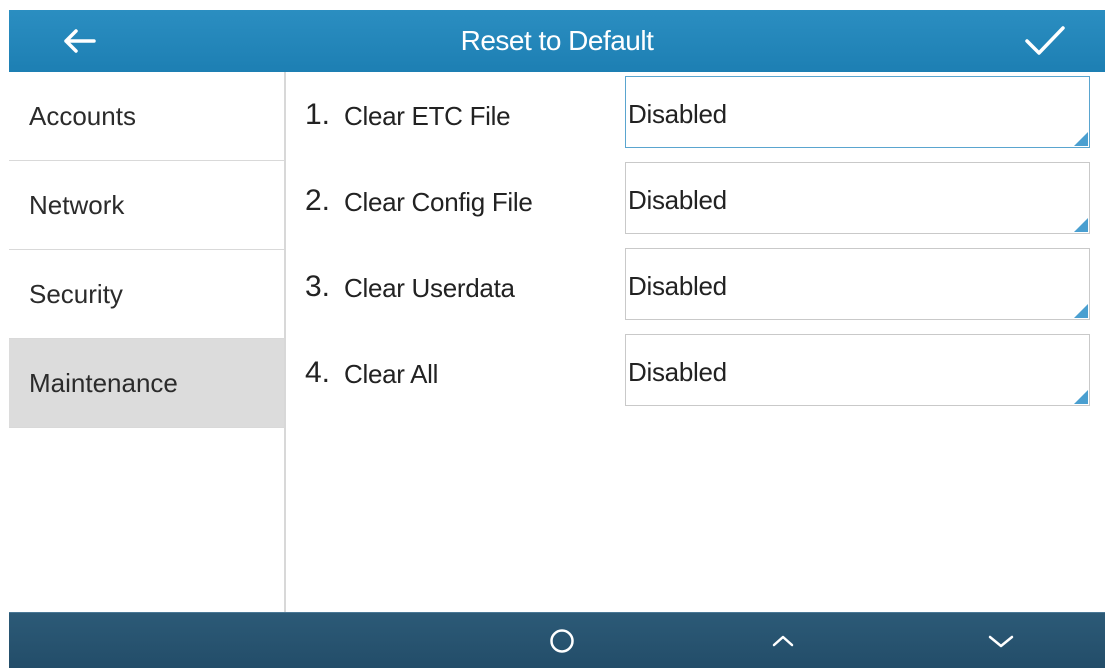 This screenshot has height=668, width=1105. What do you see at coordinates (857, 370) in the screenshot?
I see `clear-all-select: Disabled` at bounding box center [857, 370].